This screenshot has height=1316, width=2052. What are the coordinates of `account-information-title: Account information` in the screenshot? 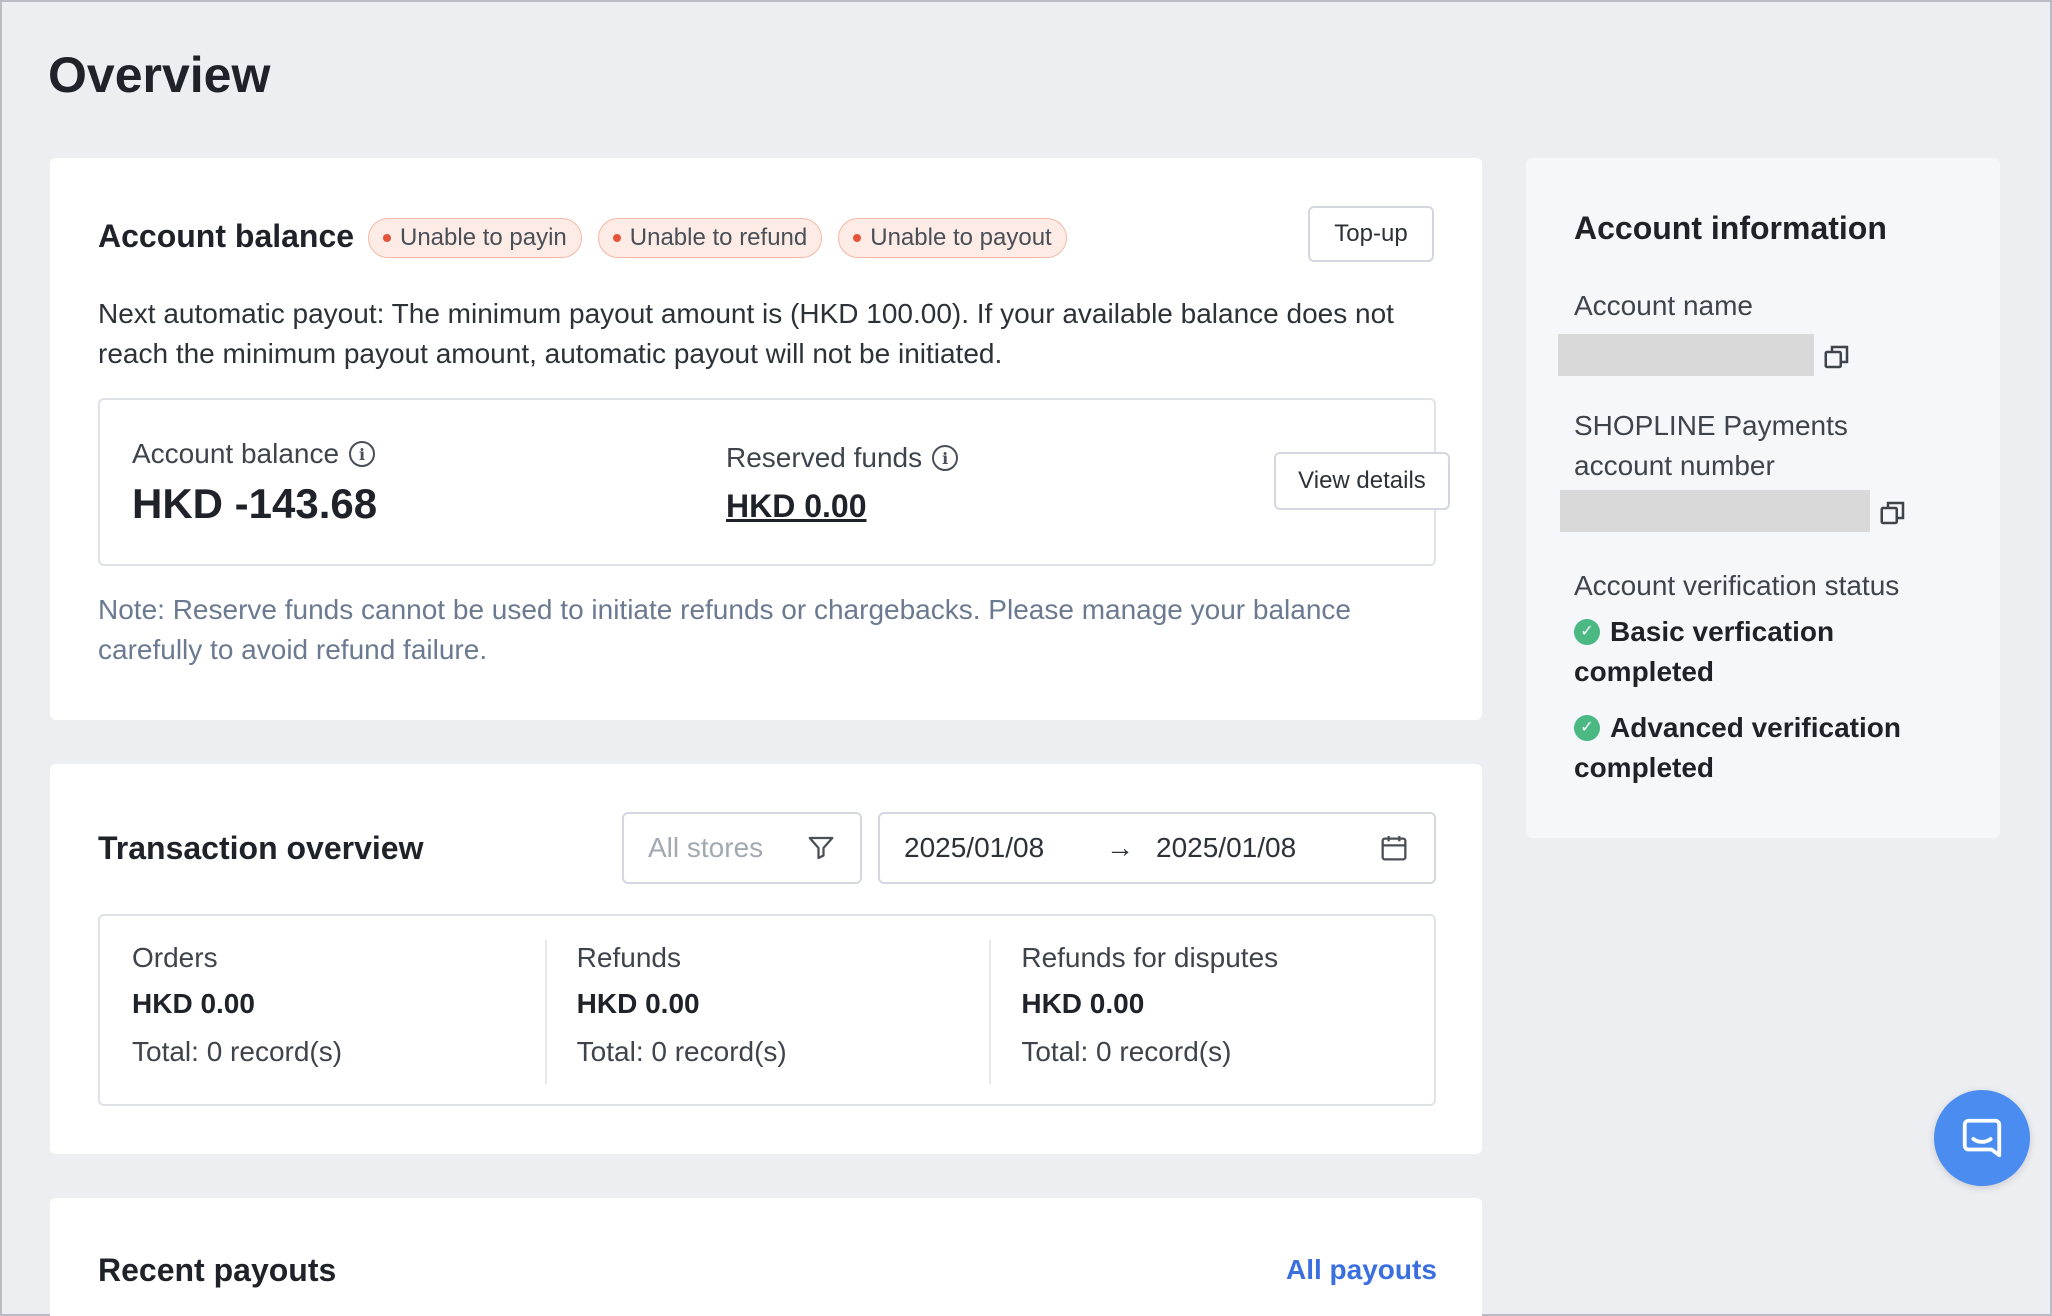 It's located at (1730, 228).